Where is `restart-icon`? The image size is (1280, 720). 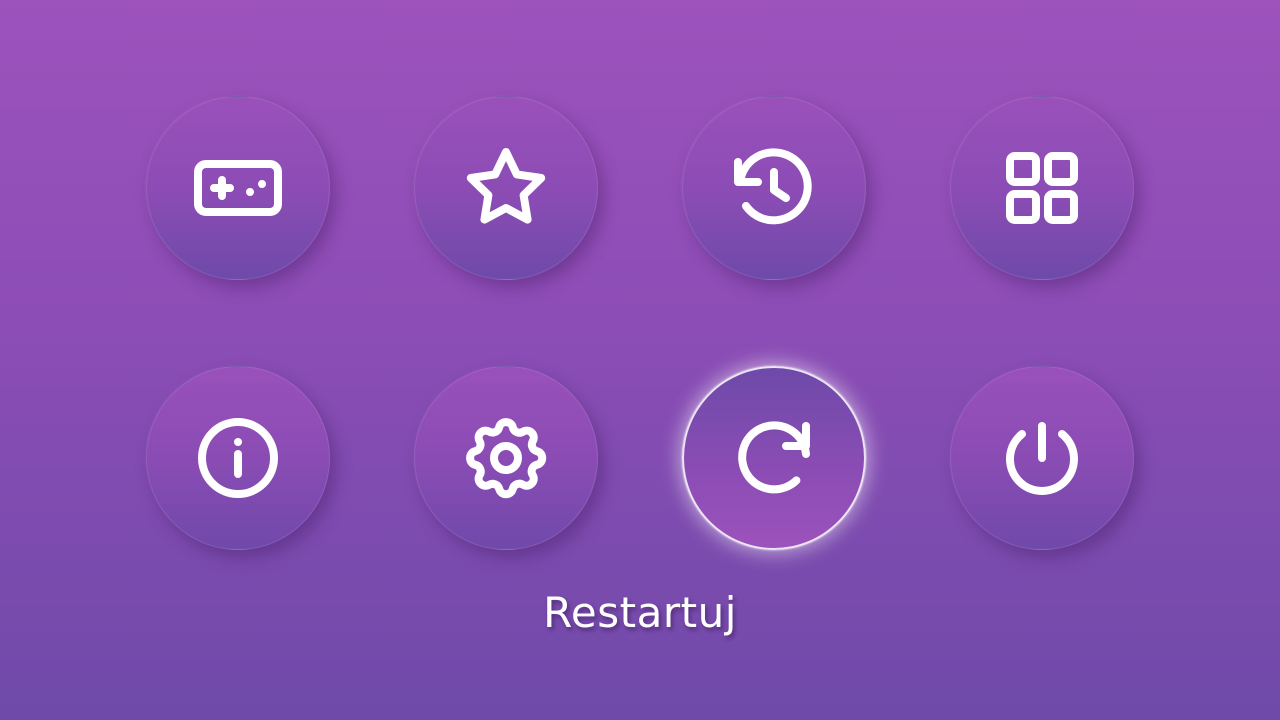 restart-icon is located at coordinates (774, 458).